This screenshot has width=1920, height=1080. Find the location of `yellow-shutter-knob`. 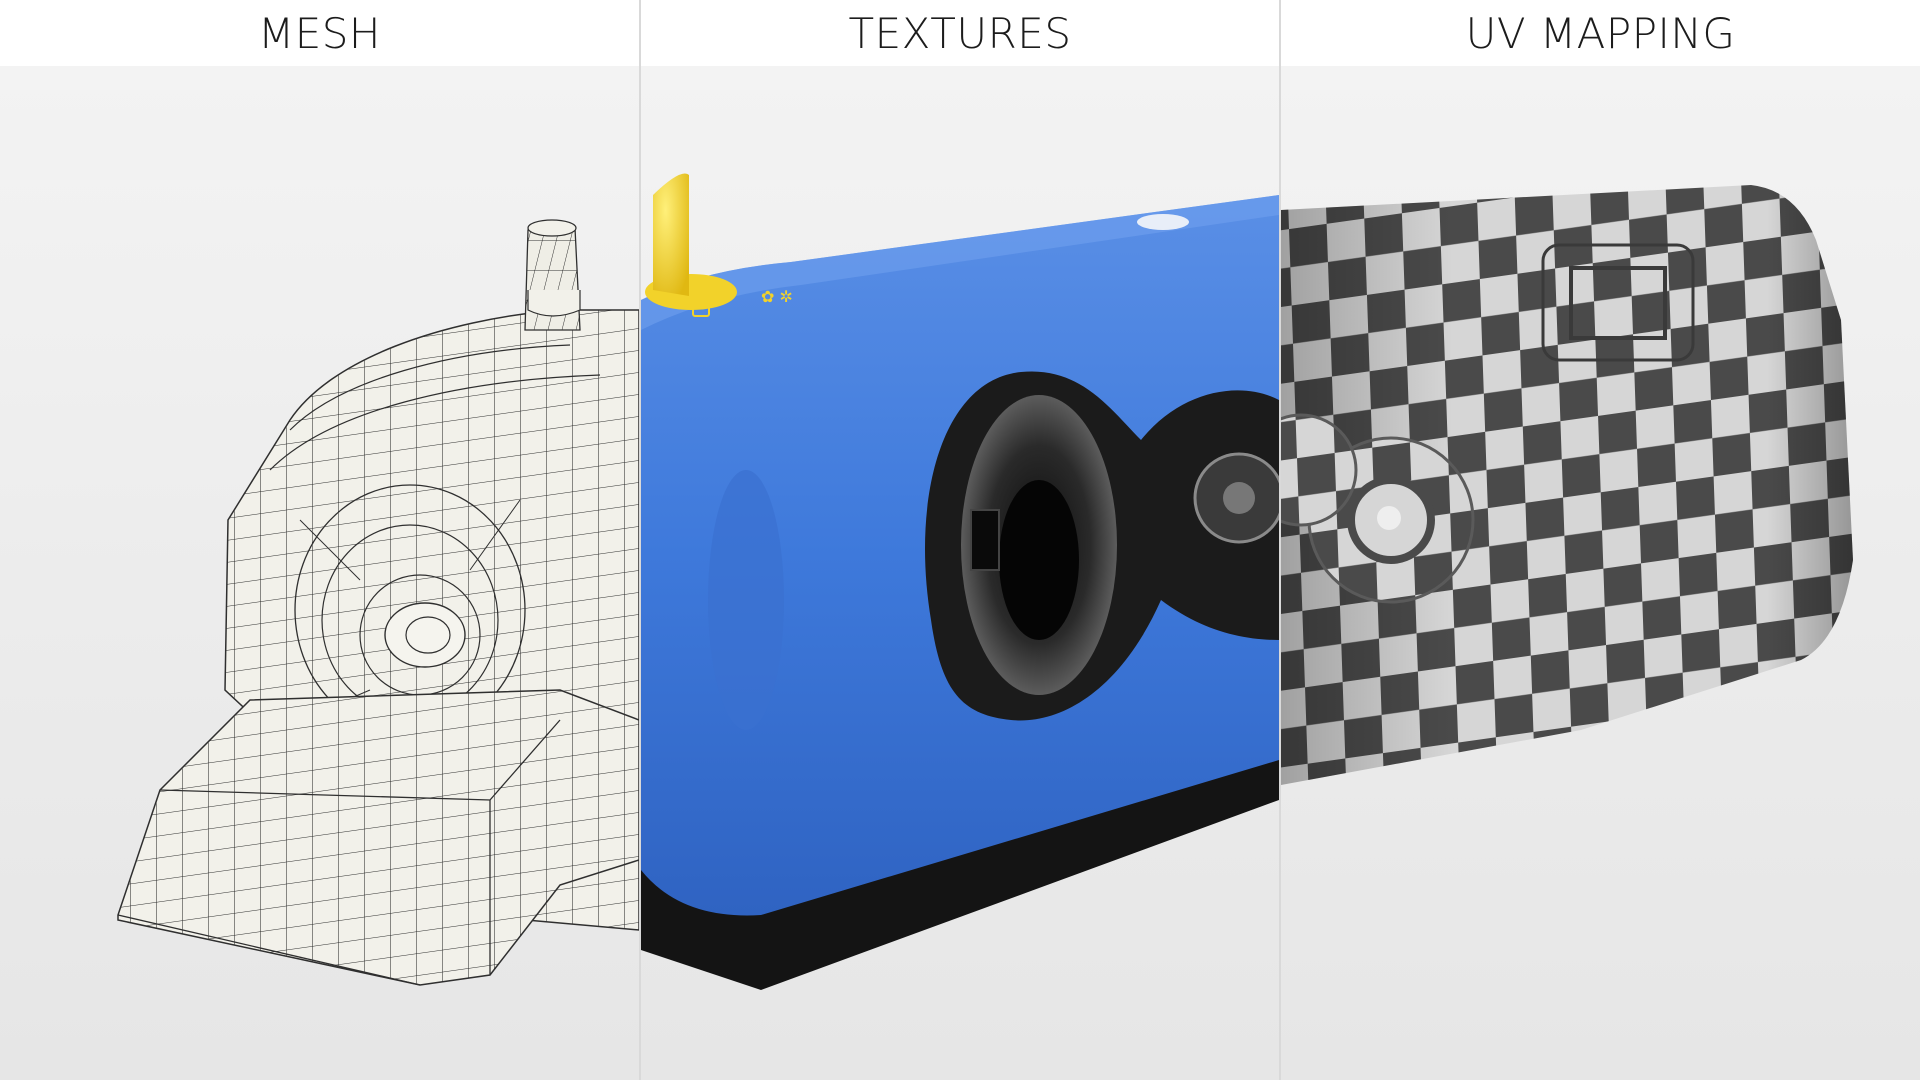

yellow-shutter-knob is located at coordinates (671, 234).